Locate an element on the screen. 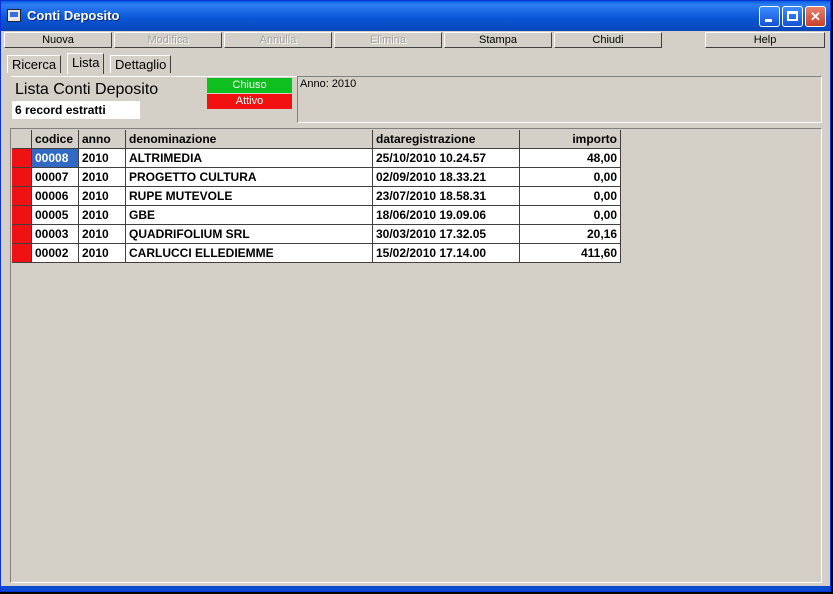  stampa-button: Stampa is located at coordinates (498, 40).